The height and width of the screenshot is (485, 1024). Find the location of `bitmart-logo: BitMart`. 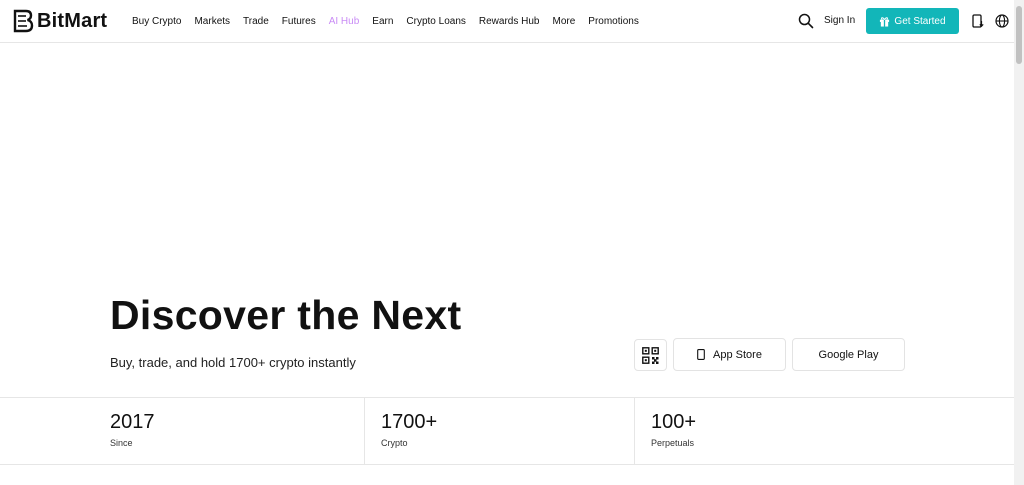

bitmart-logo: BitMart is located at coordinates (59, 21).